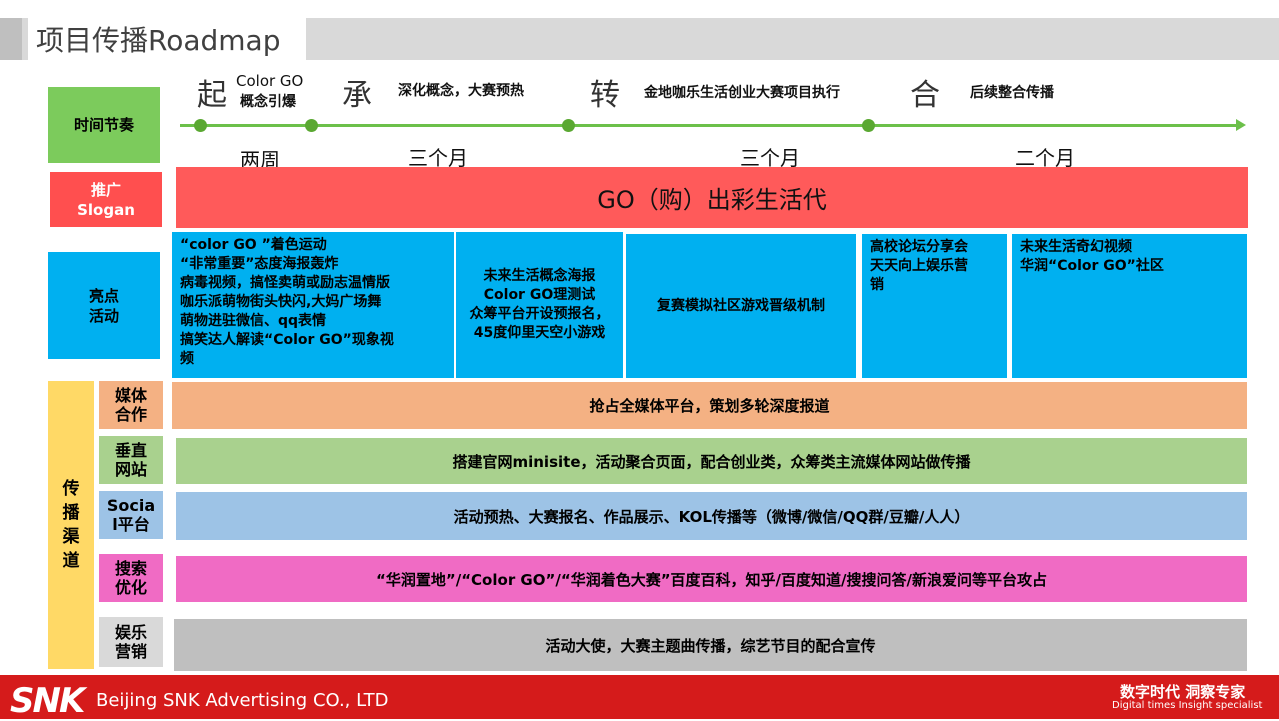 The height and width of the screenshot is (721, 1279). What do you see at coordinates (242, 700) in the screenshot?
I see `company-name: Beijing SNK Advertising CO., LTD` at bounding box center [242, 700].